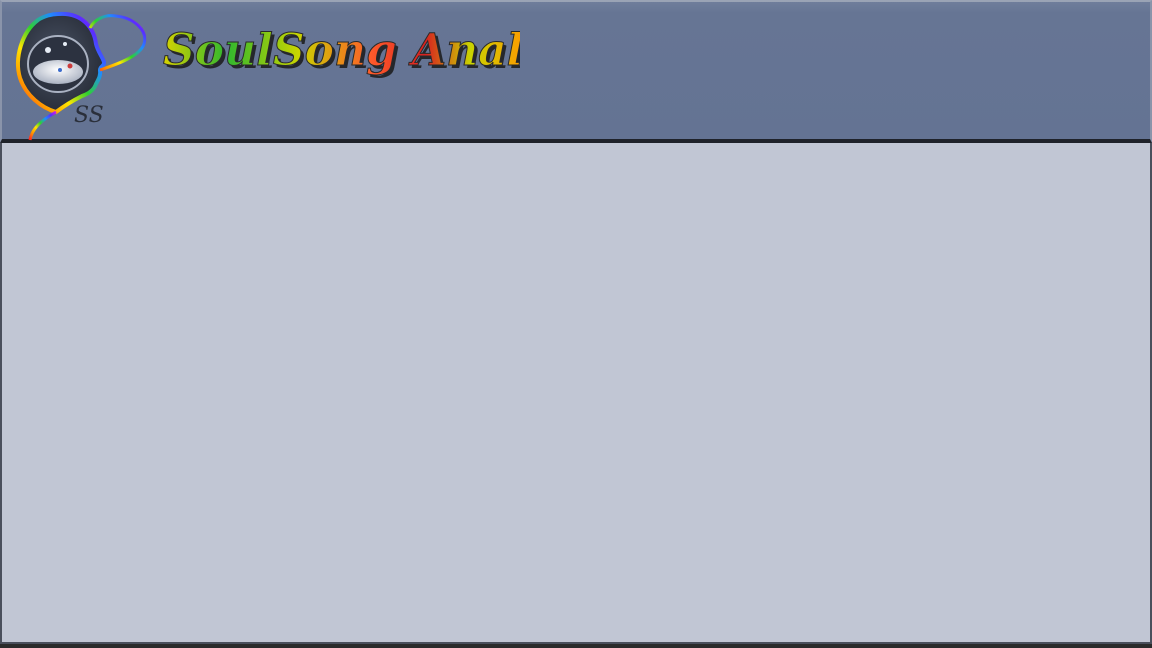 This screenshot has width=1152, height=648. Describe the element at coordinates (576, 646) in the screenshot. I see `bottom-border` at that location.